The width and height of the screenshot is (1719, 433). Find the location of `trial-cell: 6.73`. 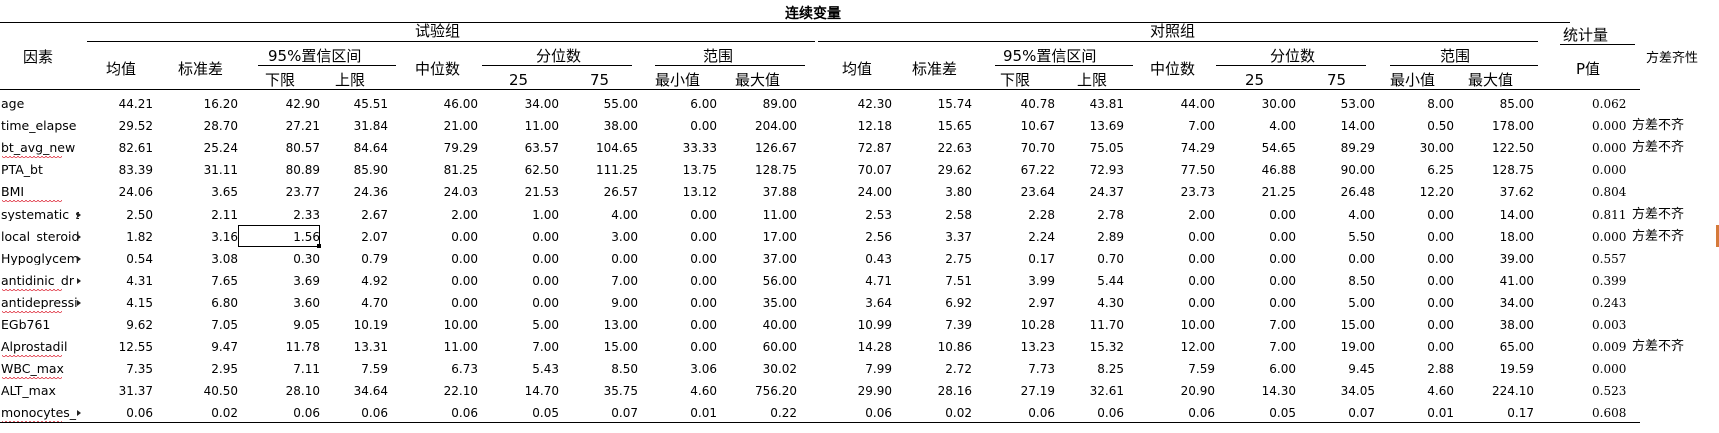

trial-cell: 6.73 is located at coordinates (443, 369).